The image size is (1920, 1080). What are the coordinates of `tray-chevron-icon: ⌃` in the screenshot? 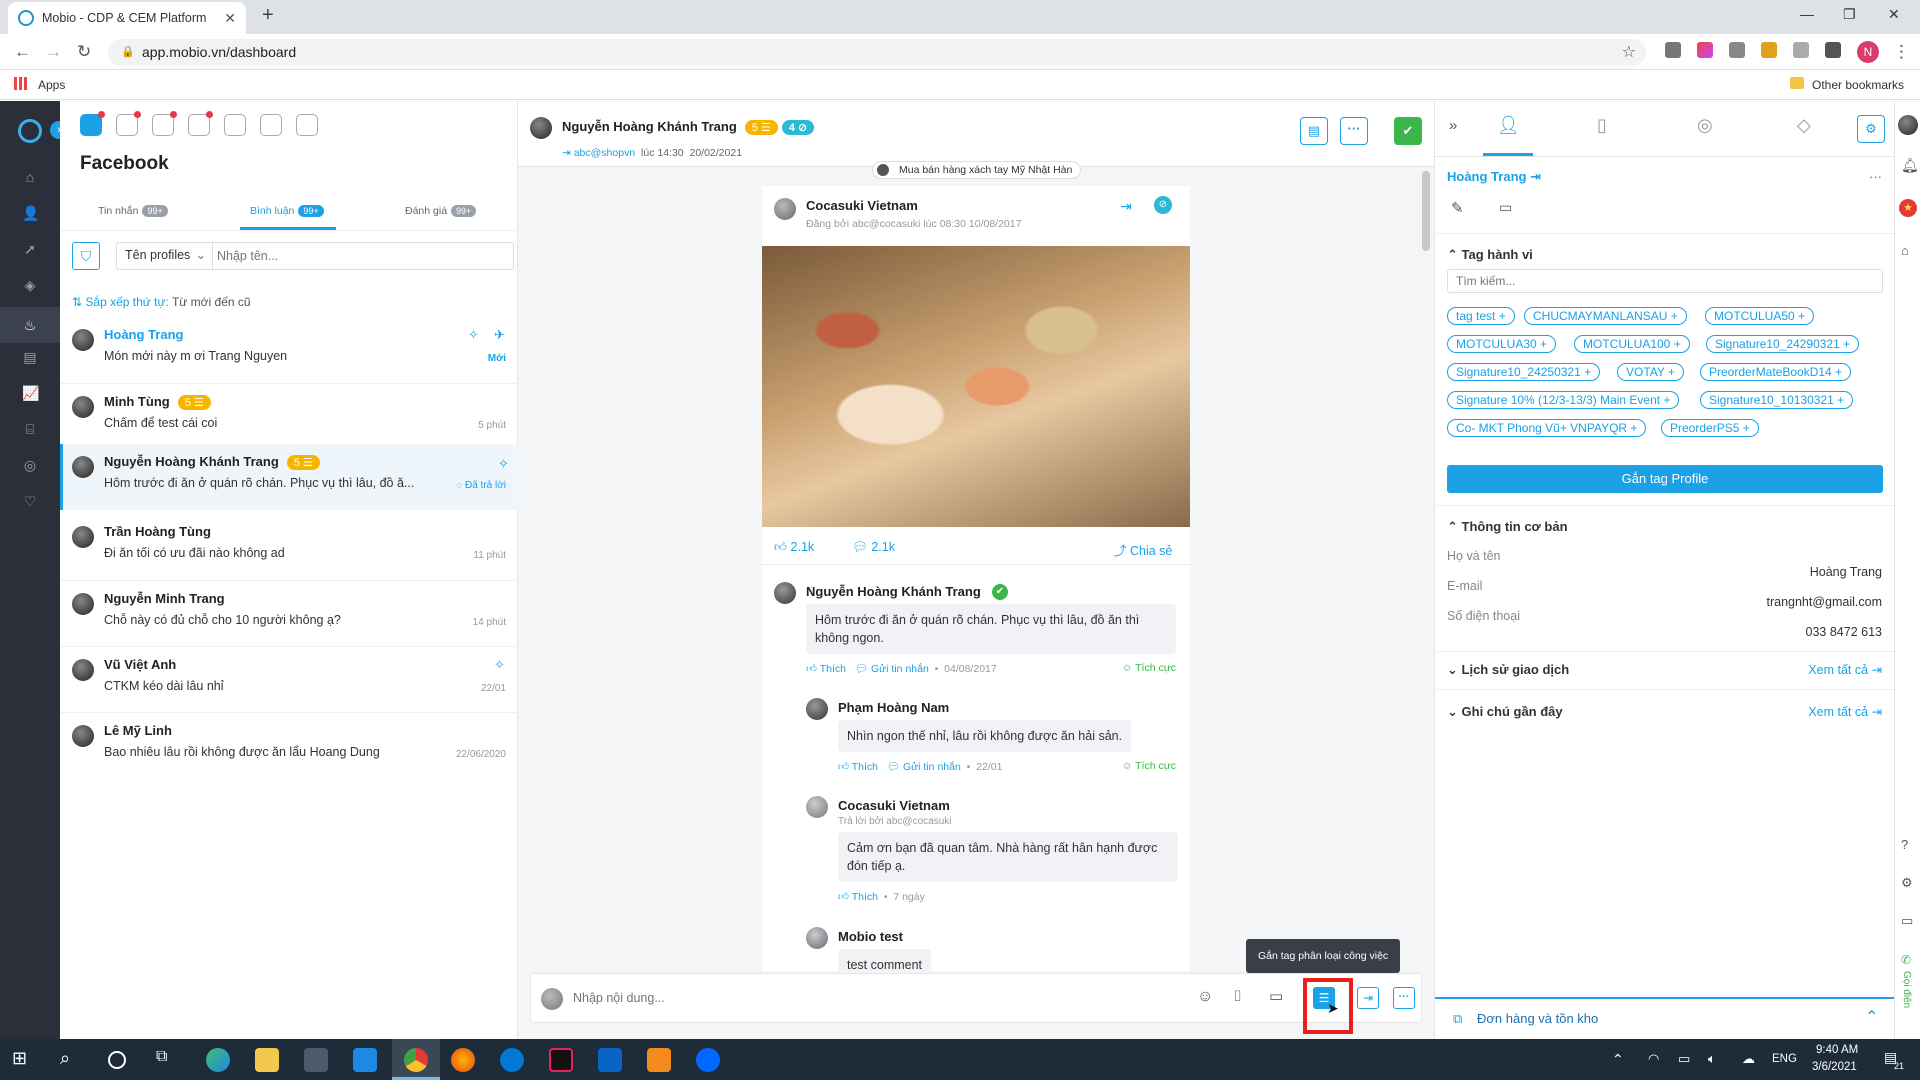 It's located at (1618, 1059).